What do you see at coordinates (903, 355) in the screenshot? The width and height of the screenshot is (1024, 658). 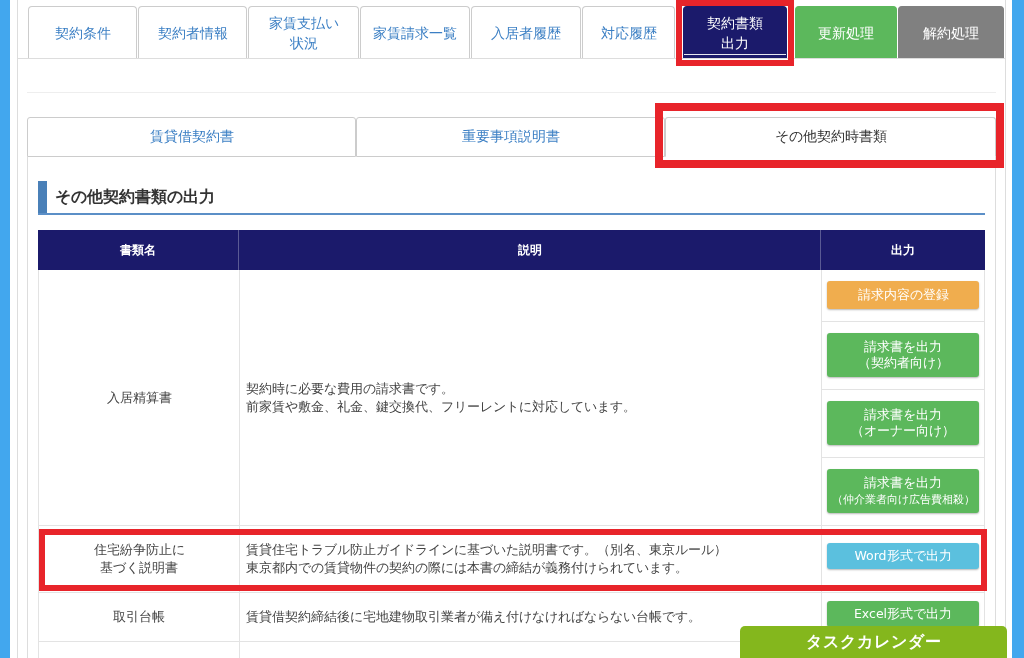 I see `output-button: 請求書を出力 （契約者向け）` at bounding box center [903, 355].